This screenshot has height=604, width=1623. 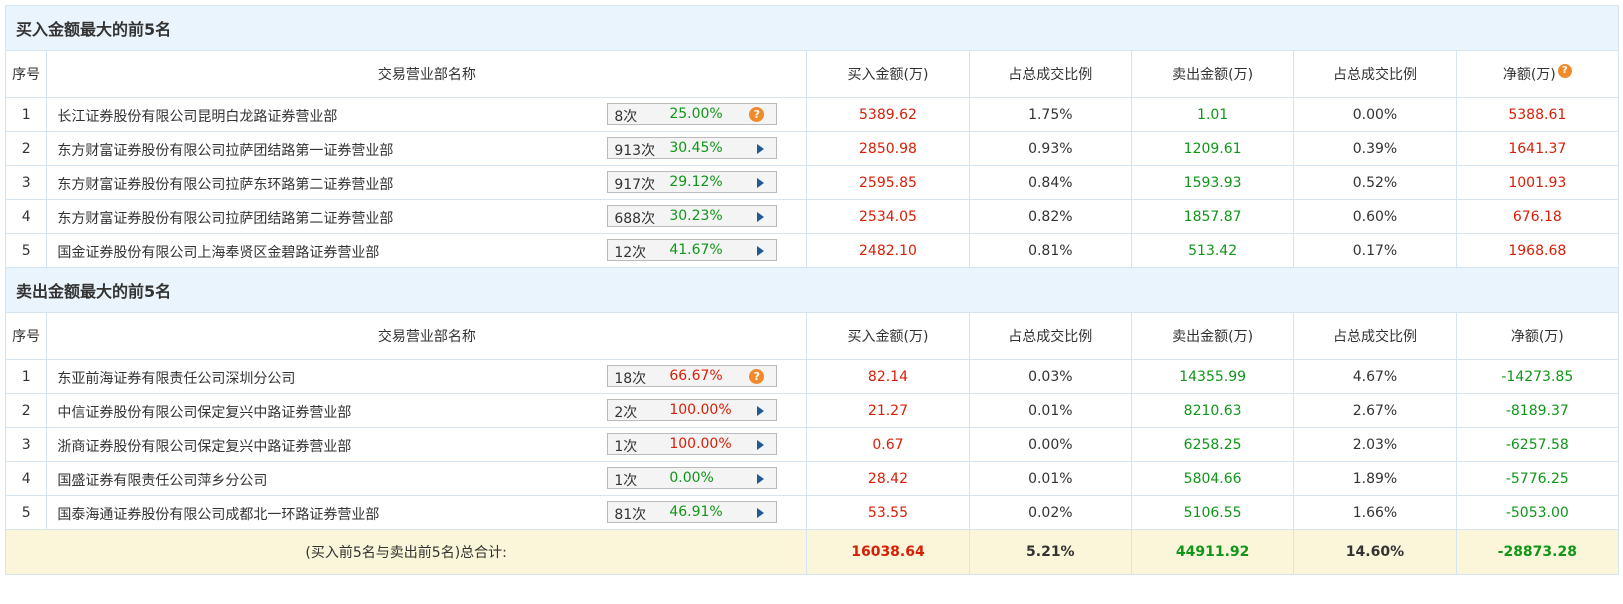 What do you see at coordinates (692, 410) in the screenshot?
I see `listing-count-badge: 2次 100.00%` at bounding box center [692, 410].